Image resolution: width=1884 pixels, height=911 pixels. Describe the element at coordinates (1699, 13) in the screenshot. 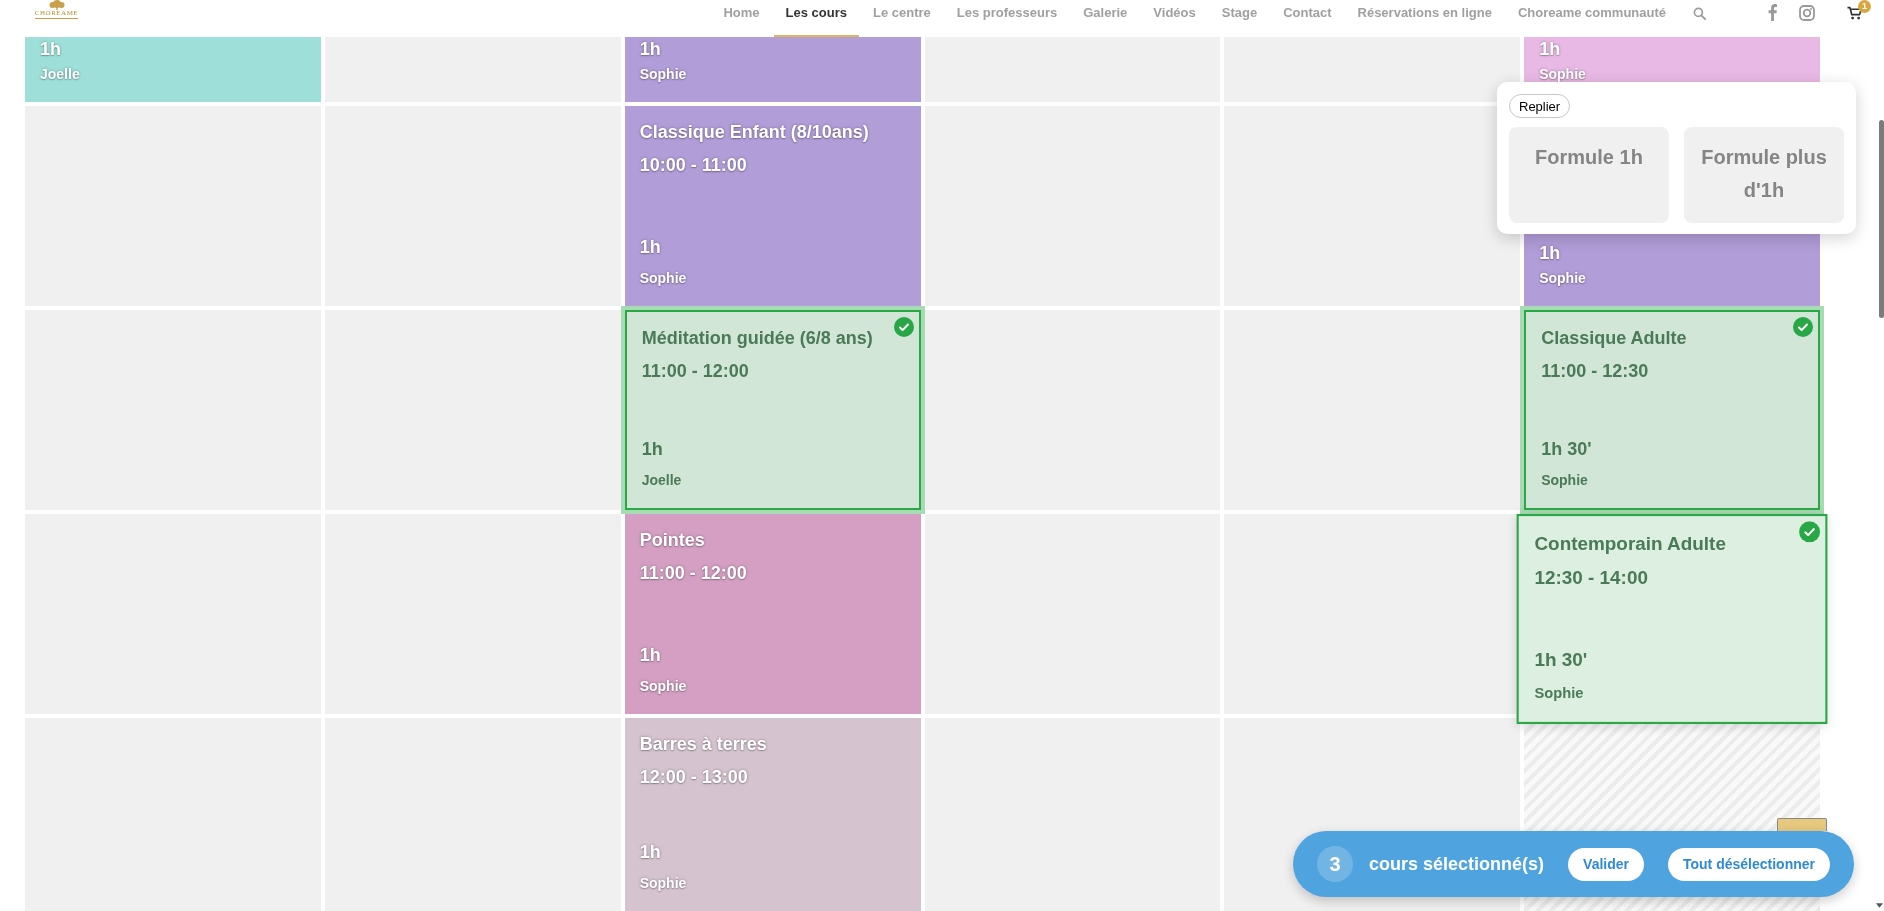

I see `search-icon` at that location.